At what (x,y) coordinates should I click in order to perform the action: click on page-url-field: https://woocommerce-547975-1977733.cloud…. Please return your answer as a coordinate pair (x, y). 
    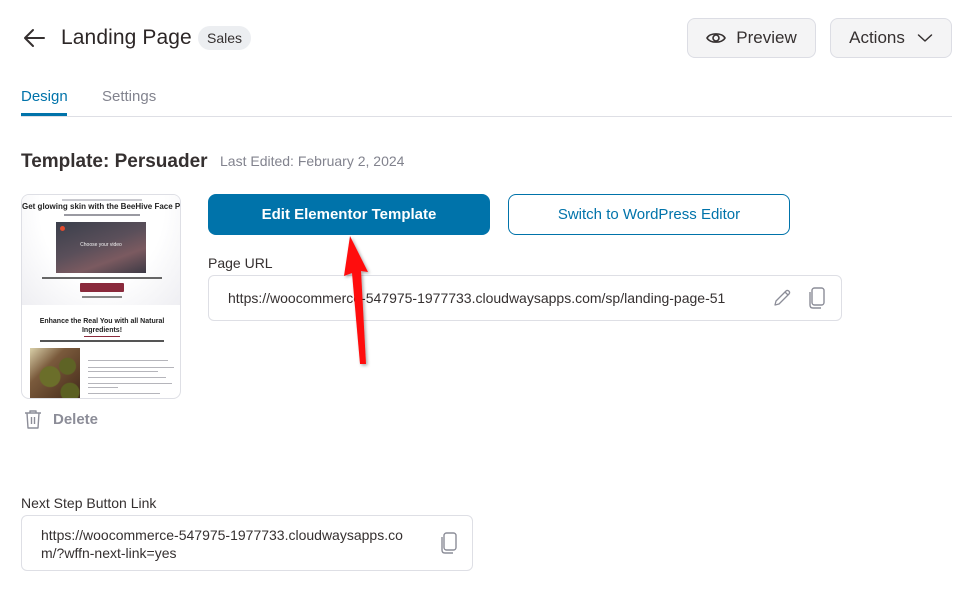
    Looking at the image, I should click on (525, 298).